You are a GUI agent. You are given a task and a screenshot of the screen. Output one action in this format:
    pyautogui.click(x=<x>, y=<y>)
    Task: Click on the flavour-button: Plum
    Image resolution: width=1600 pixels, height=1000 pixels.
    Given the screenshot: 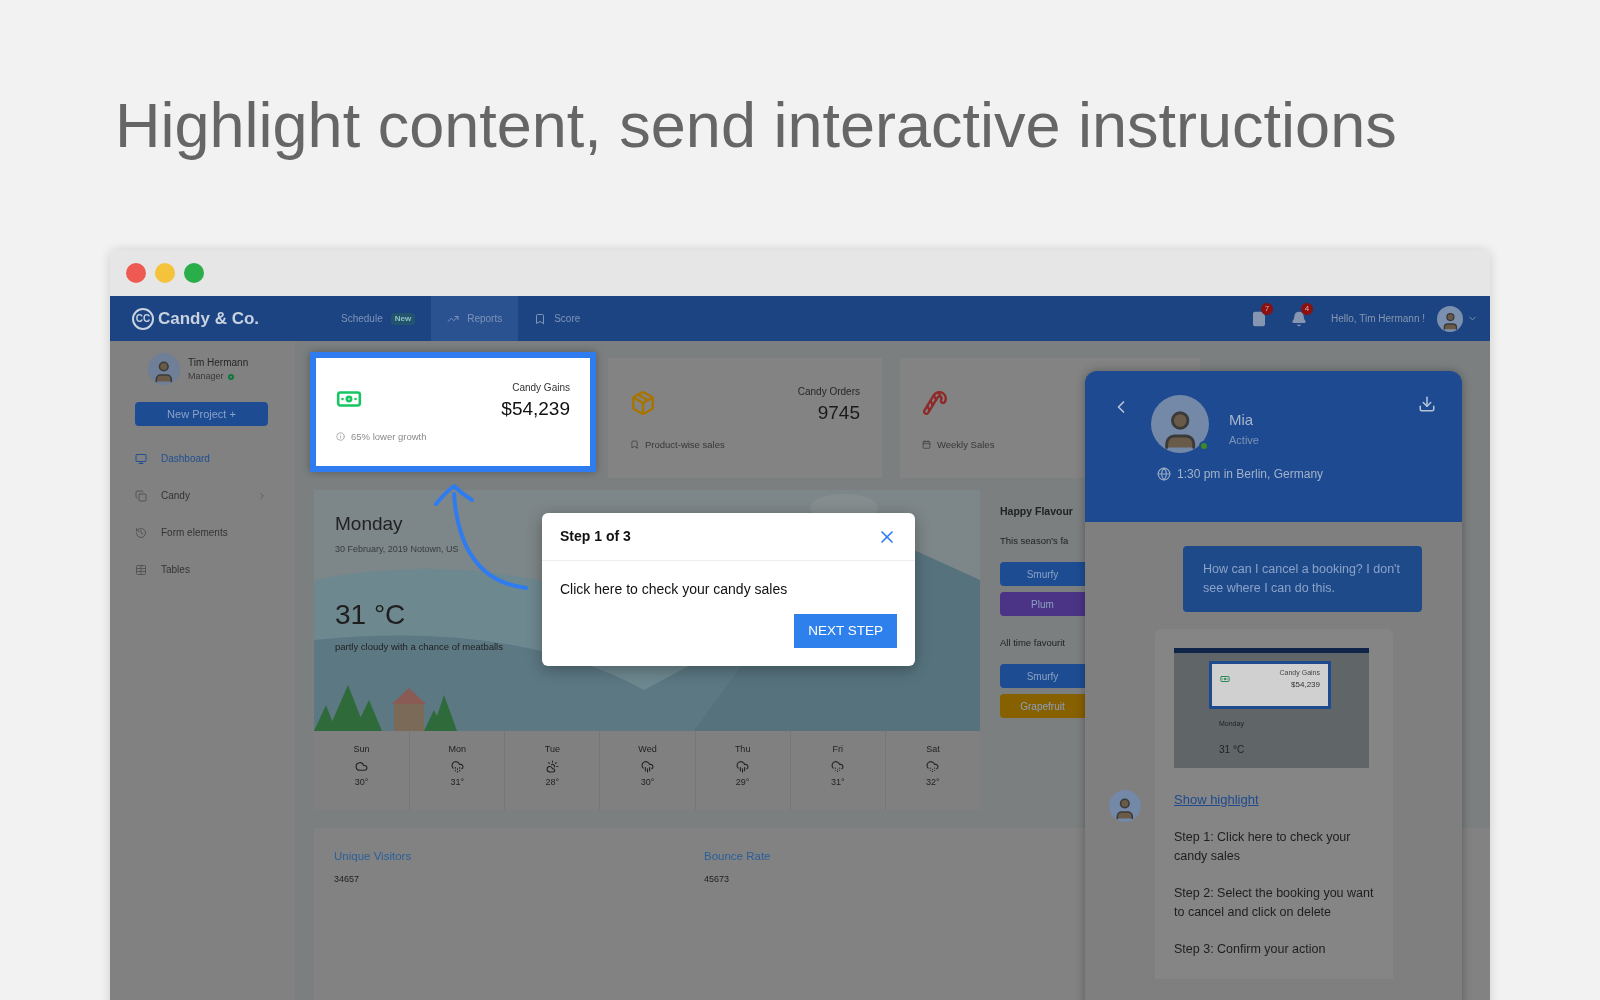 What is the action you would take?
    pyautogui.click(x=1042, y=604)
    